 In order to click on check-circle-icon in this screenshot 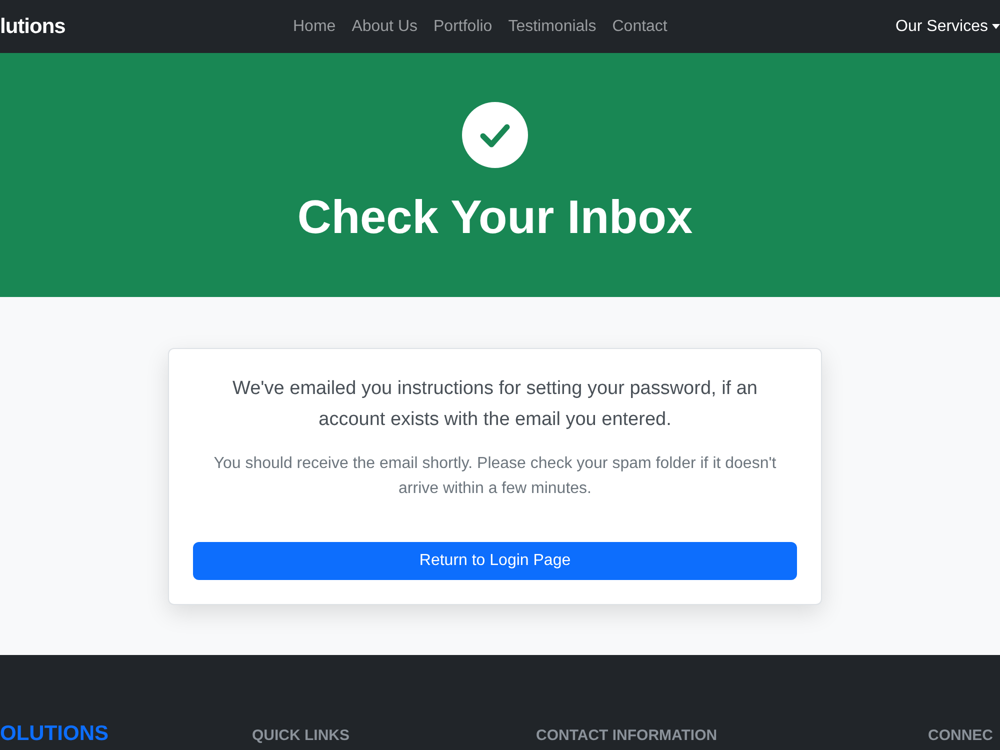, I will do `click(495, 135)`.